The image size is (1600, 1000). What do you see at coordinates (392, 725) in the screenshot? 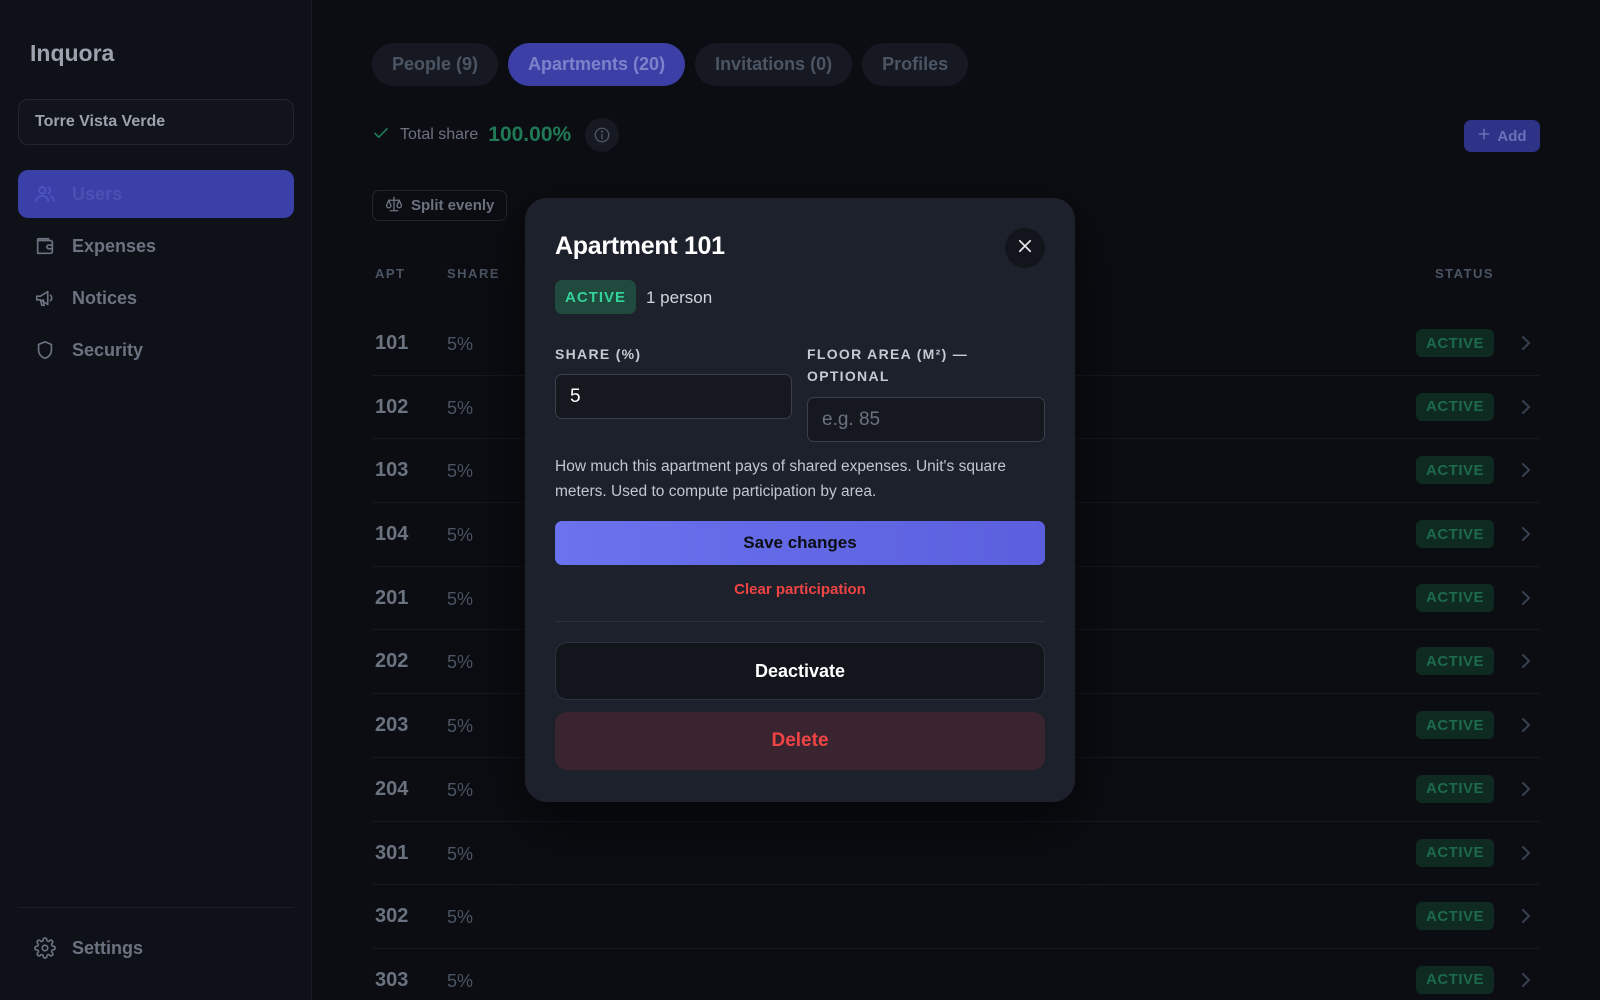
I see `apartment-number: 203` at bounding box center [392, 725].